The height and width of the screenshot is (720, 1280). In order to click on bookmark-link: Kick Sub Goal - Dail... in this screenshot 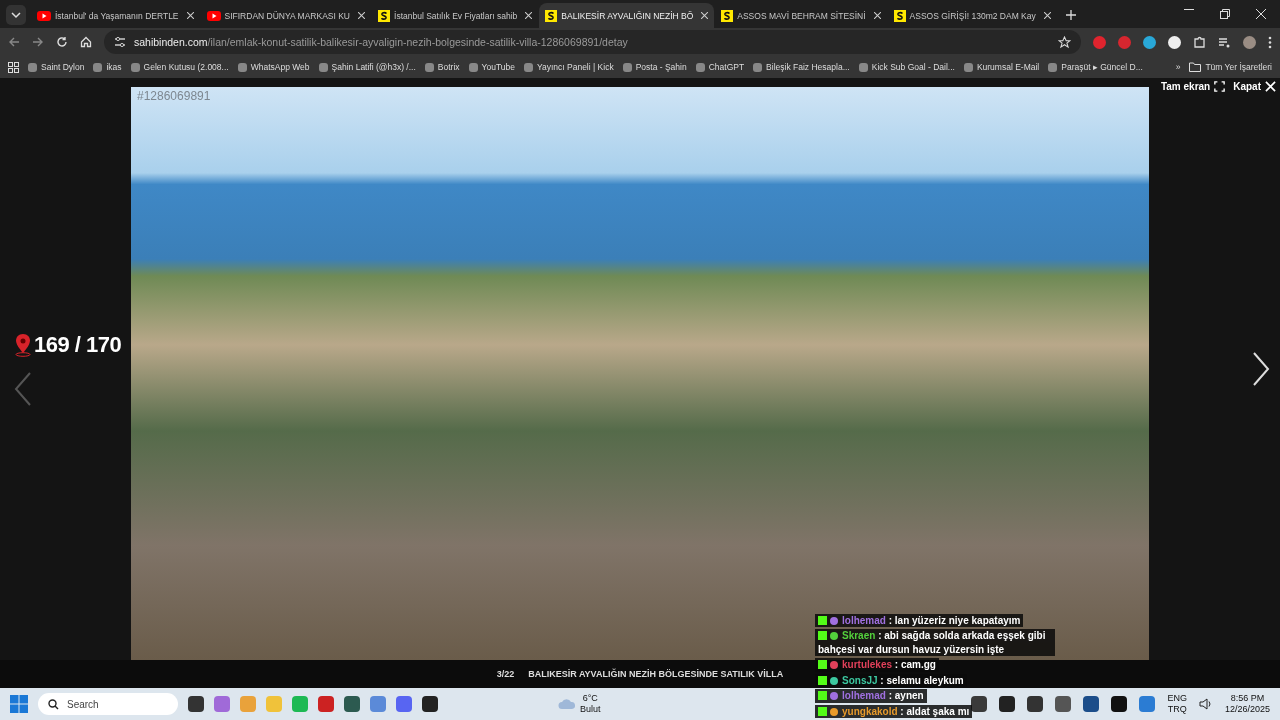, I will do `click(906, 67)`.